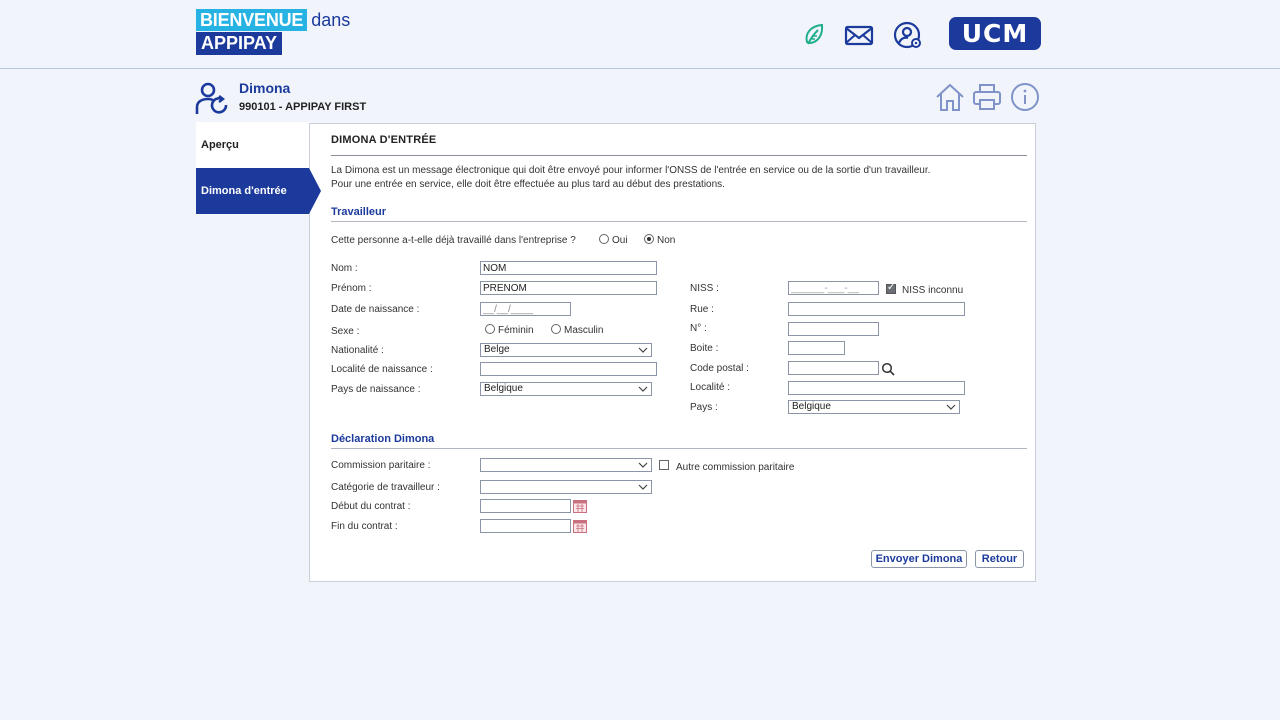 The width and height of the screenshot is (1280, 720). Describe the element at coordinates (859, 35) in the screenshot. I see `mail-icon` at that location.